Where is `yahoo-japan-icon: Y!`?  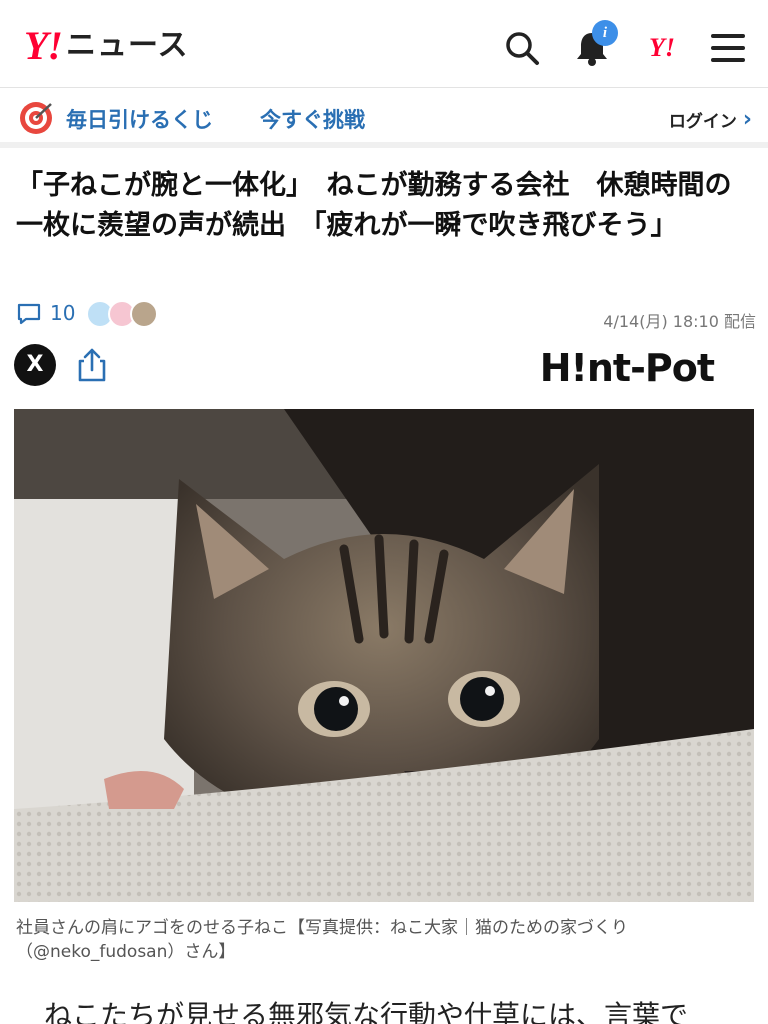 yahoo-japan-icon: Y! is located at coordinates (662, 47).